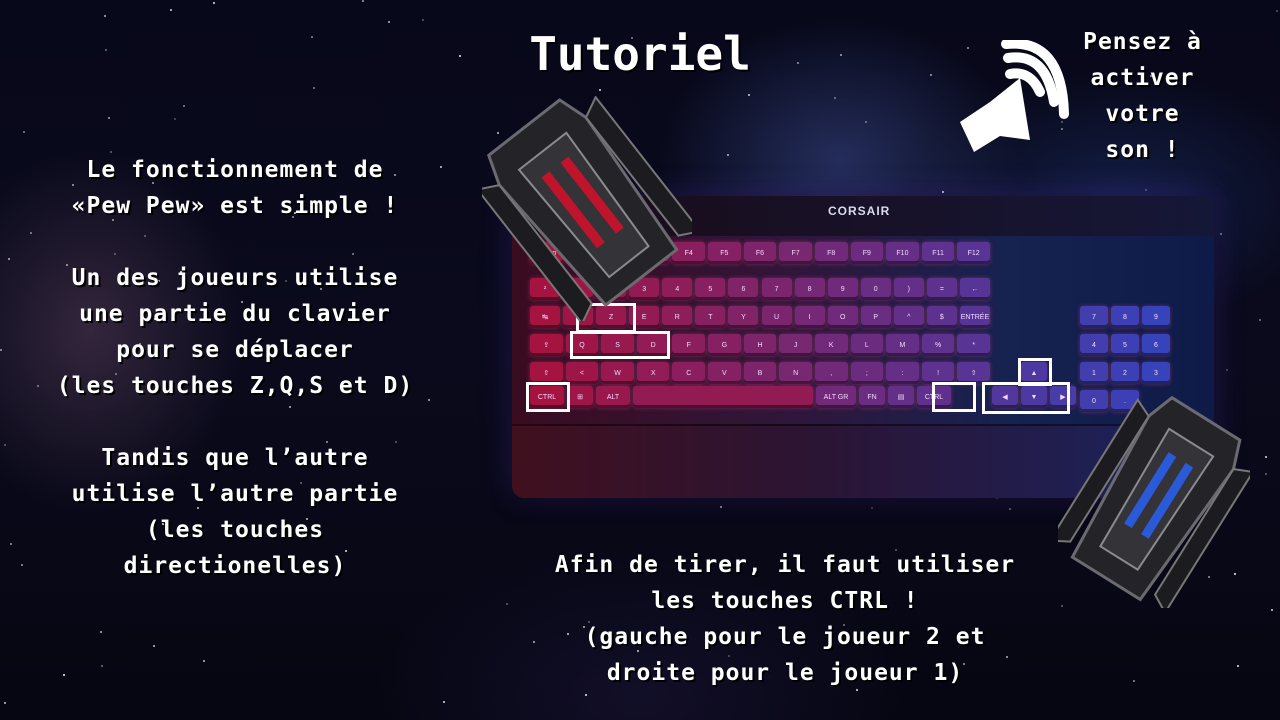 This screenshot has width=1280, height=720. What do you see at coordinates (938, 373) in the screenshot?
I see `key: !` at bounding box center [938, 373].